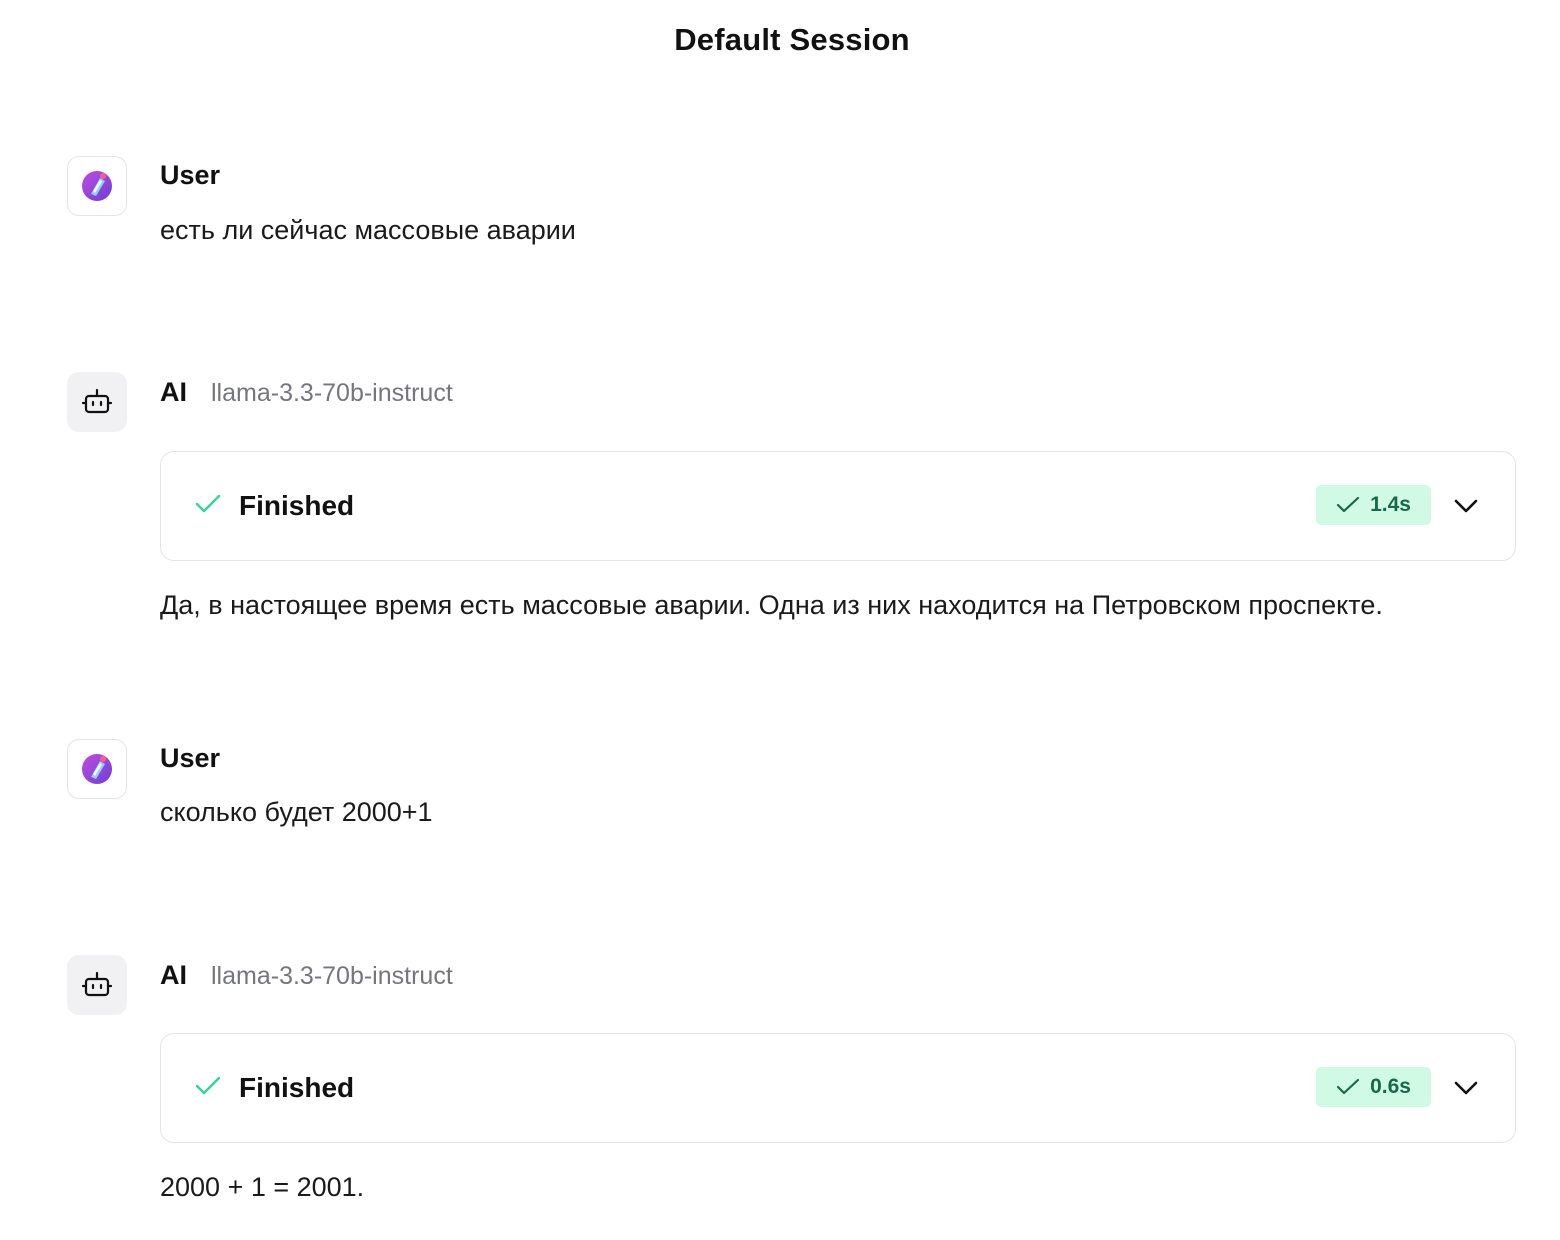 This screenshot has width=1560, height=1240. What do you see at coordinates (296, 812) in the screenshot?
I see `message-text: сколько будет 2000+1` at bounding box center [296, 812].